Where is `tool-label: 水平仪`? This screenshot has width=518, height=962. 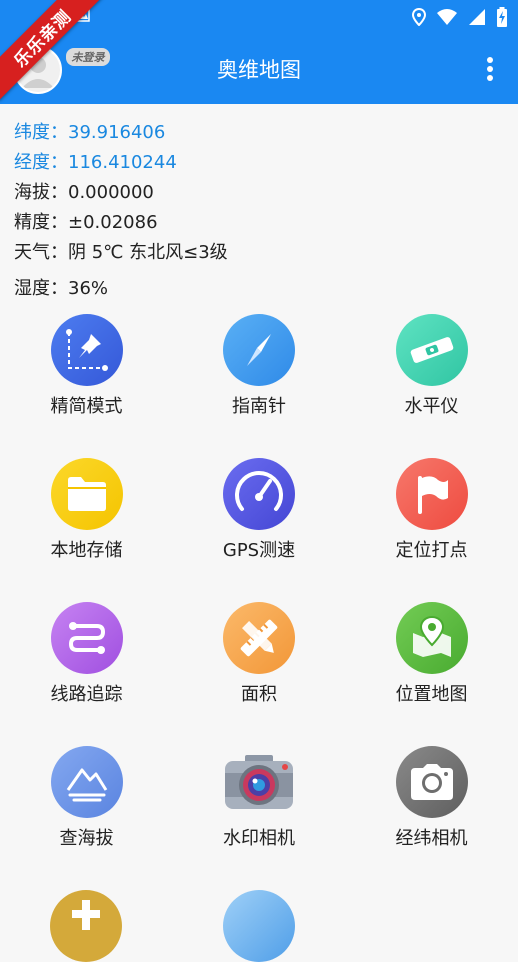 tool-label: 水平仪 is located at coordinates (431, 406).